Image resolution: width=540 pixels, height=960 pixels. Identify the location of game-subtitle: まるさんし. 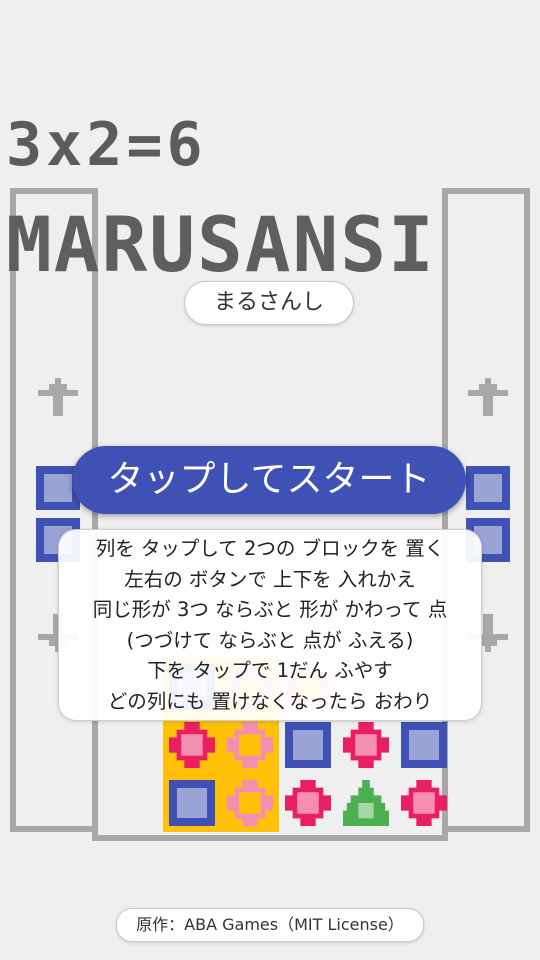
(269, 303).